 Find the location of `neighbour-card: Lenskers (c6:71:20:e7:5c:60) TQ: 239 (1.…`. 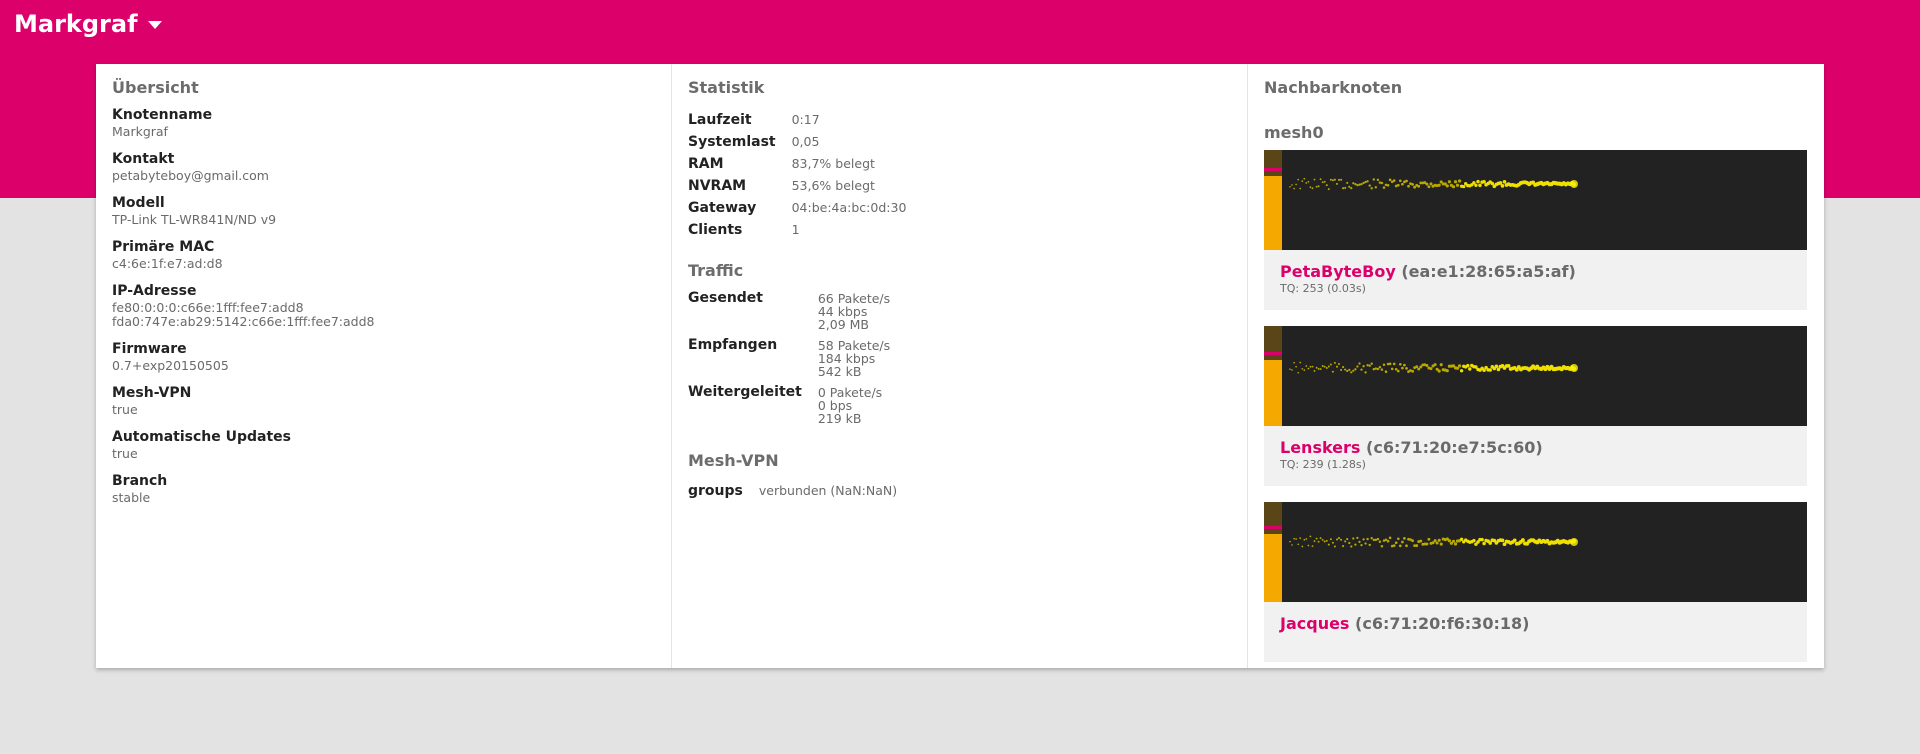

neighbour-card: Lenskers (c6:71:20:e7:5c:60) TQ: 239 (1.… is located at coordinates (1535, 406).